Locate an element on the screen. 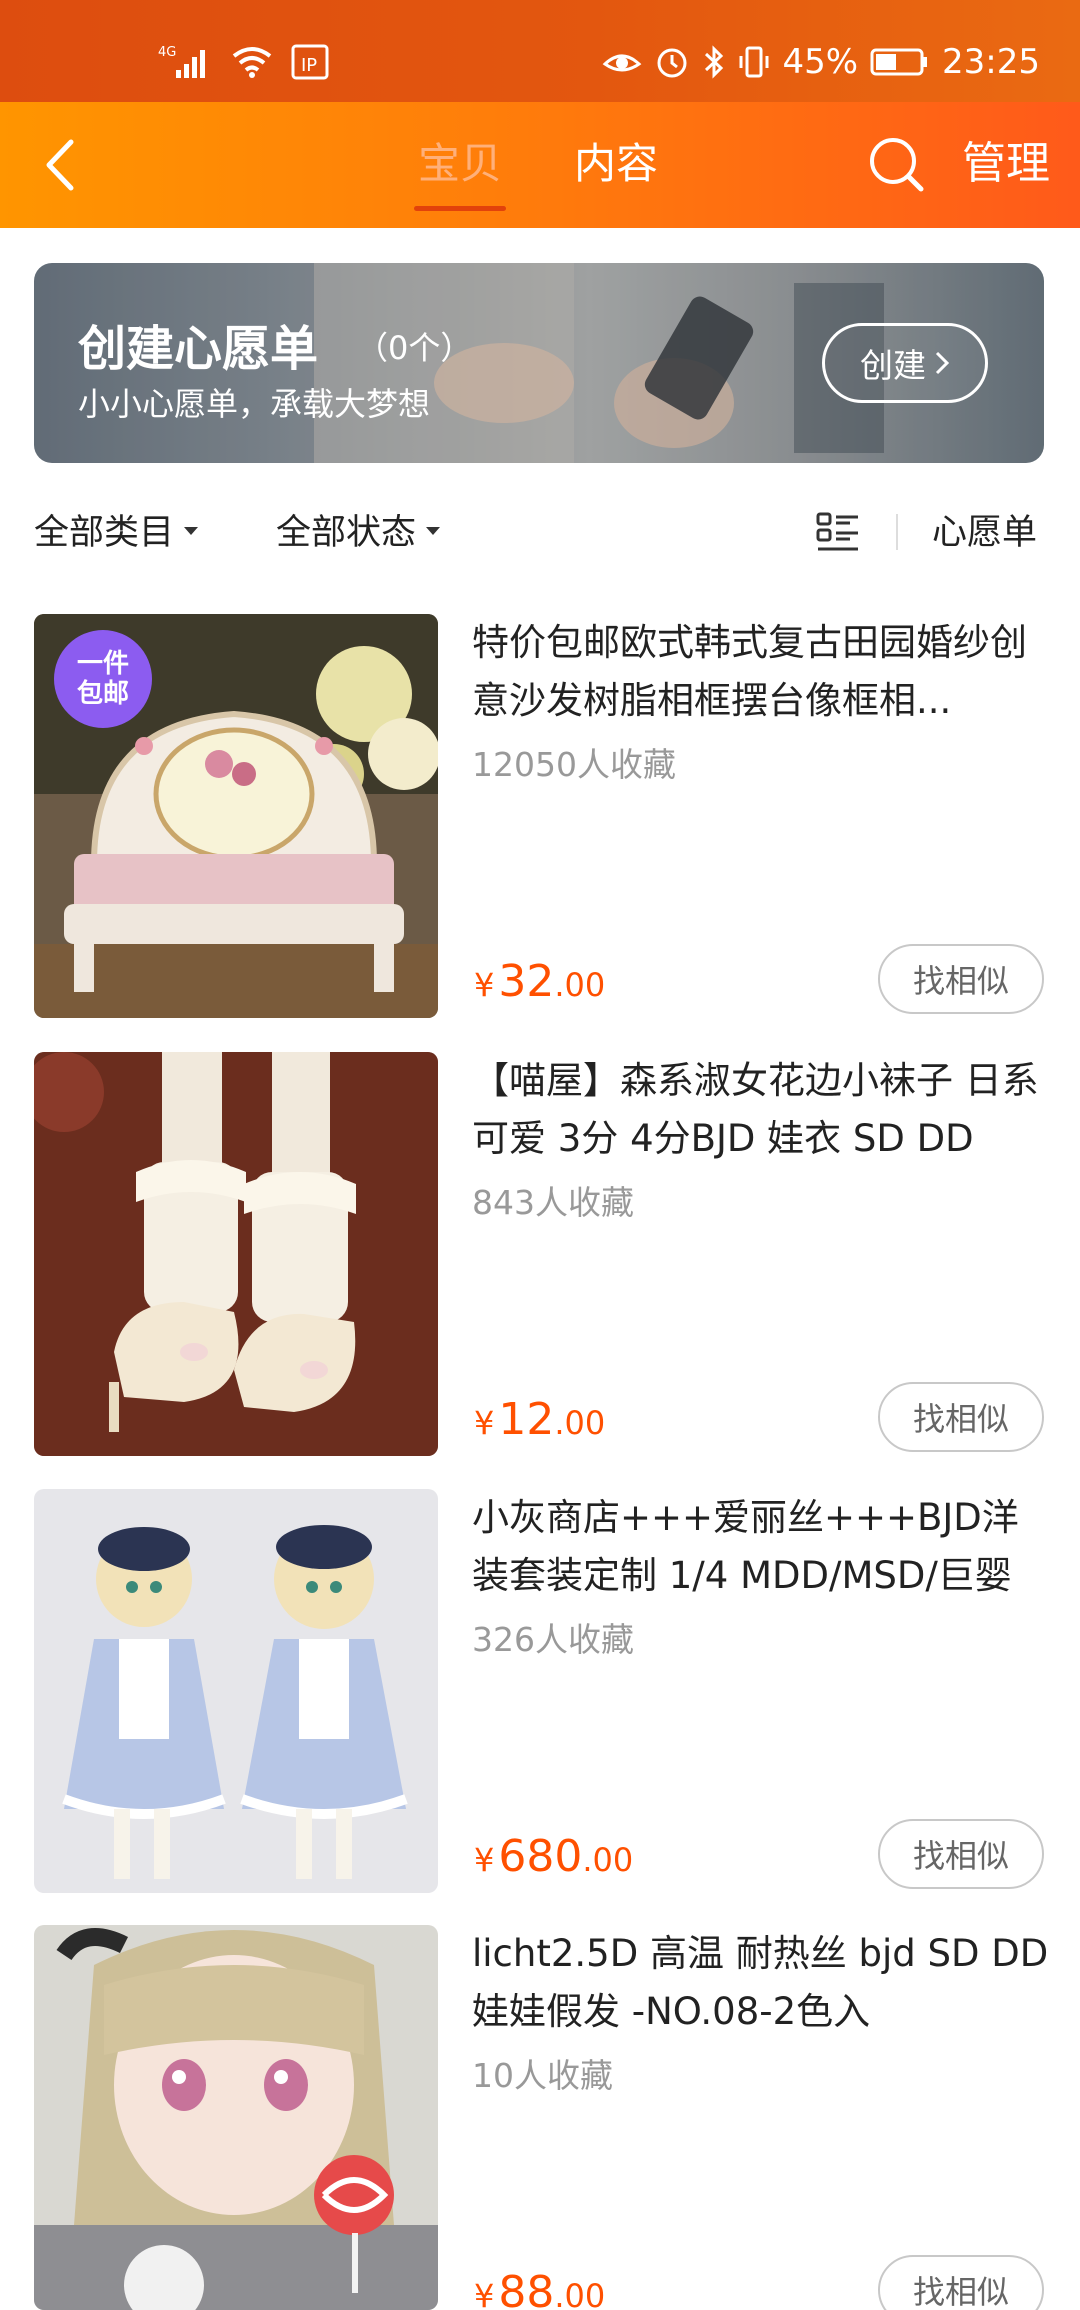 This screenshot has width=1080, height=2310. free-shipping-badge: 一件 包邮 is located at coordinates (103, 679).